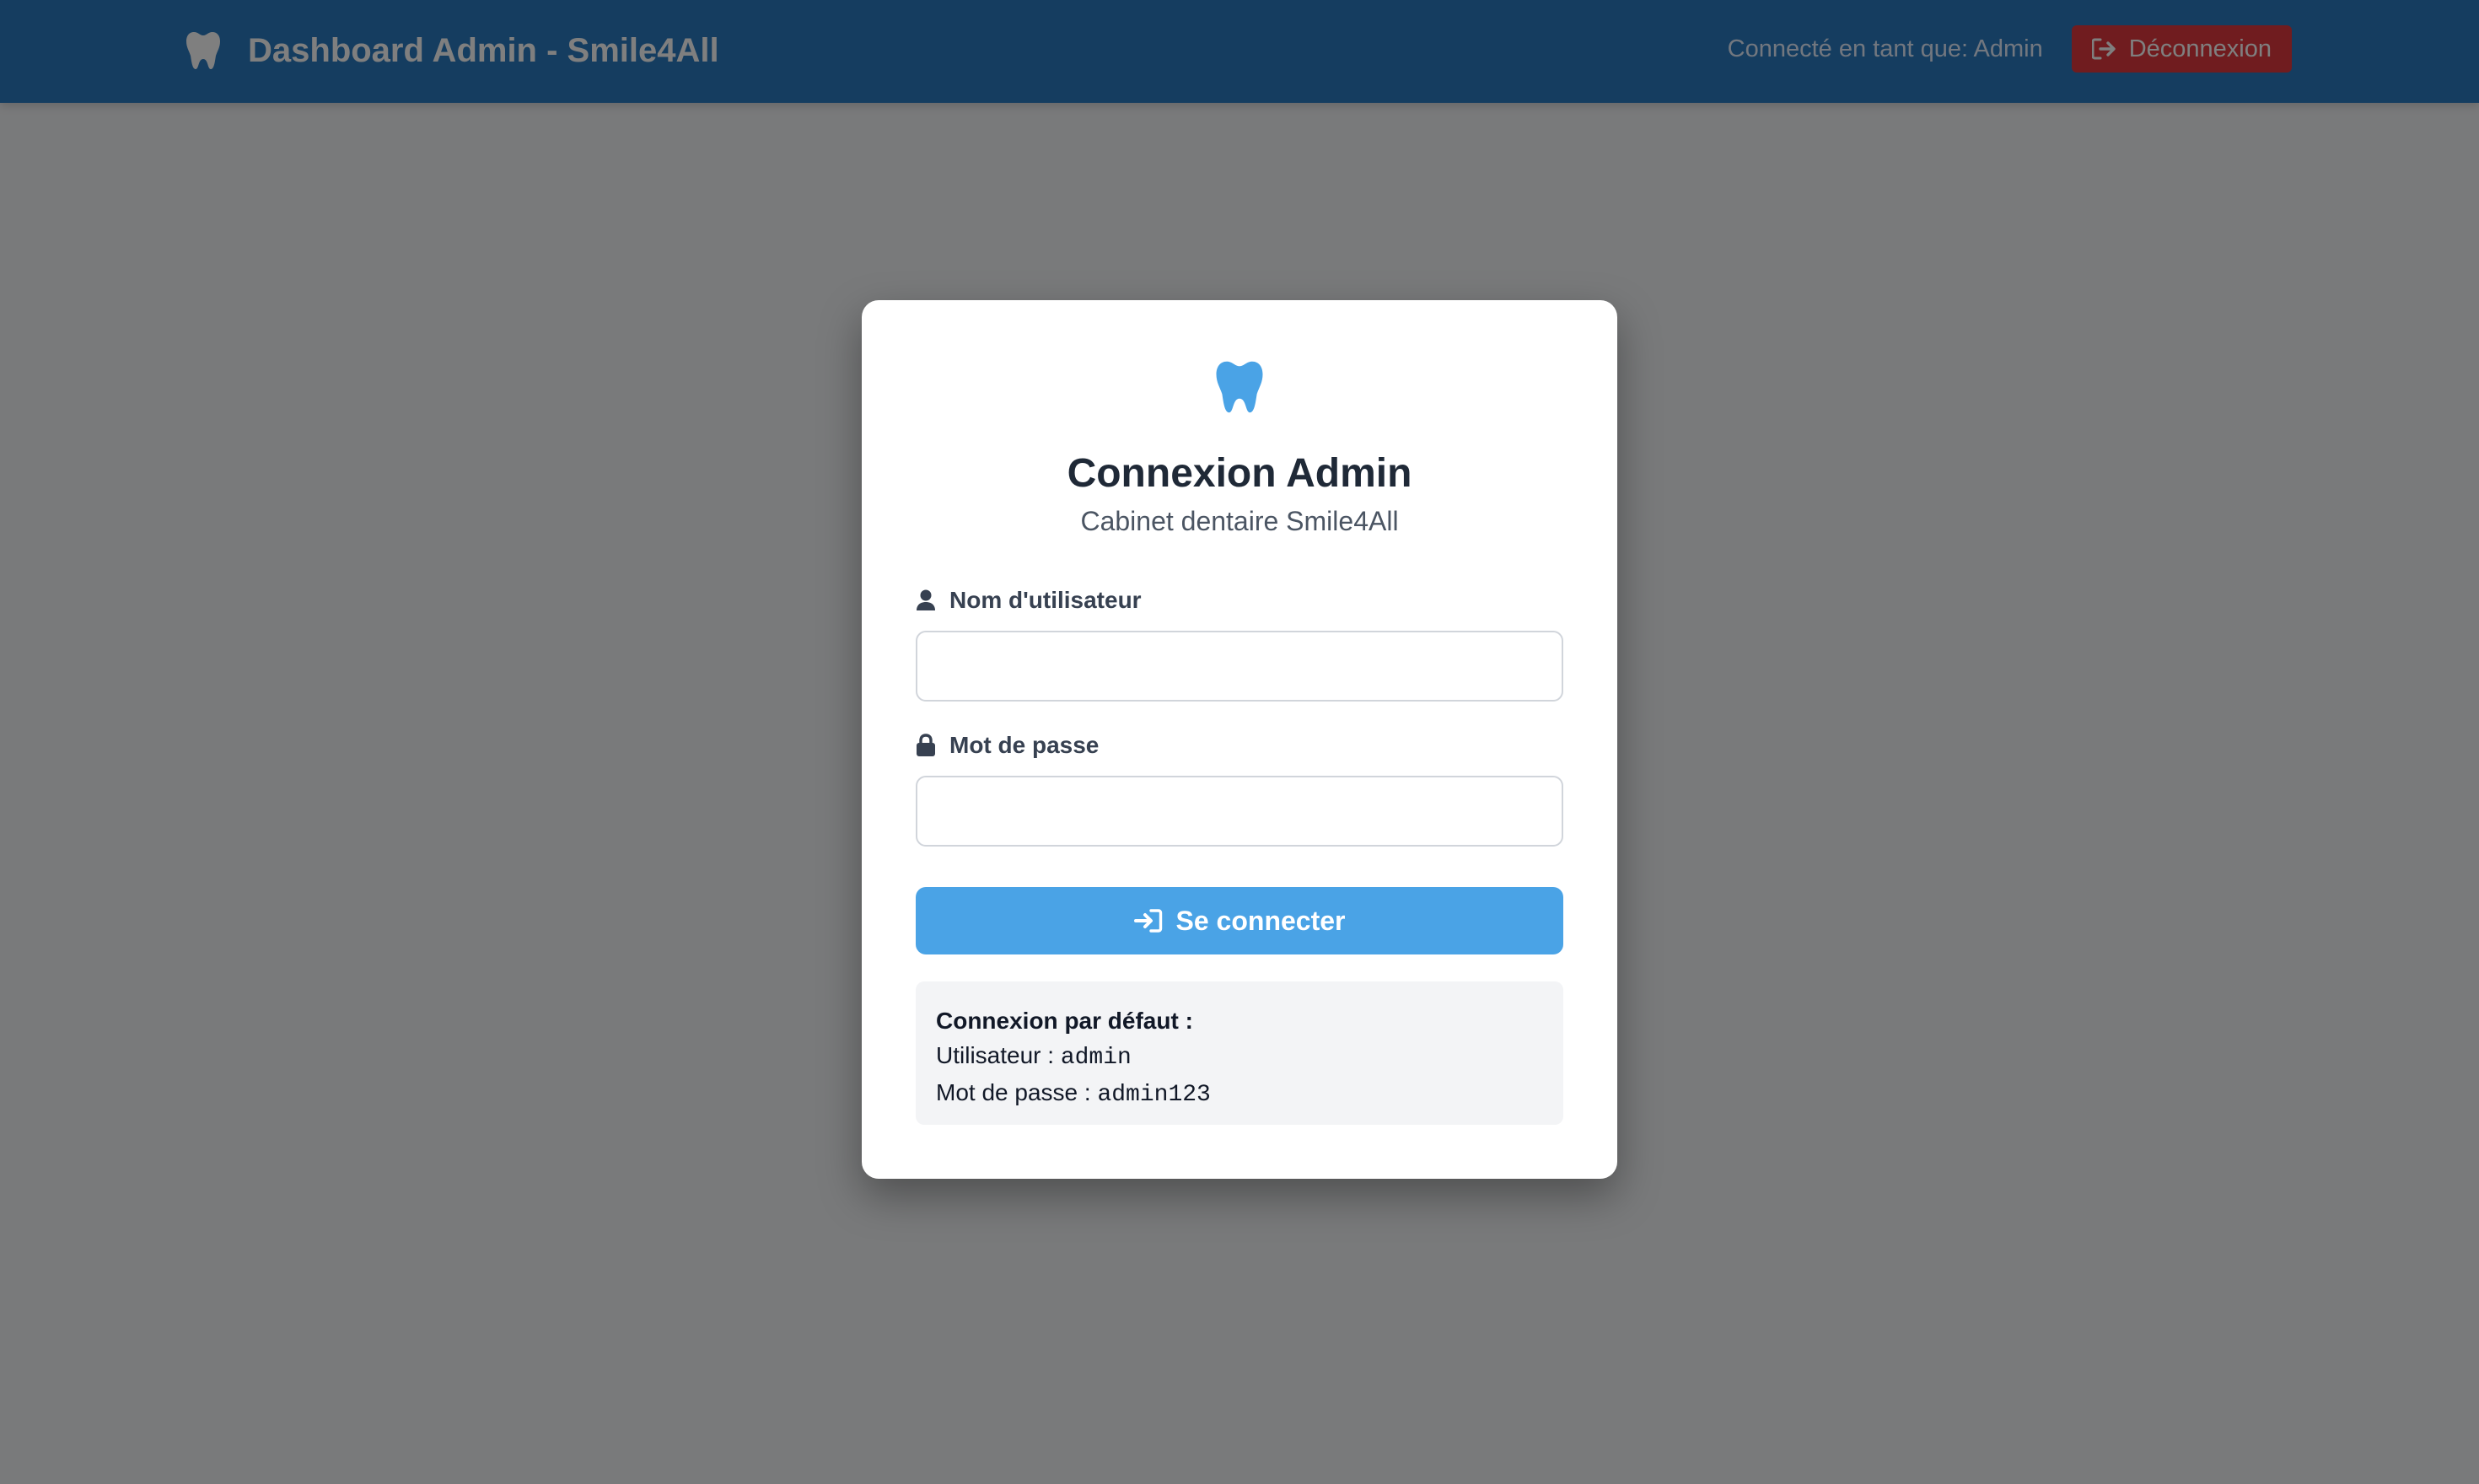 The width and height of the screenshot is (2479, 1484). What do you see at coordinates (1239, 521) in the screenshot?
I see `login-subtitle: Cabinet dentaire Smile4All` at bounding box center [1239, 521].